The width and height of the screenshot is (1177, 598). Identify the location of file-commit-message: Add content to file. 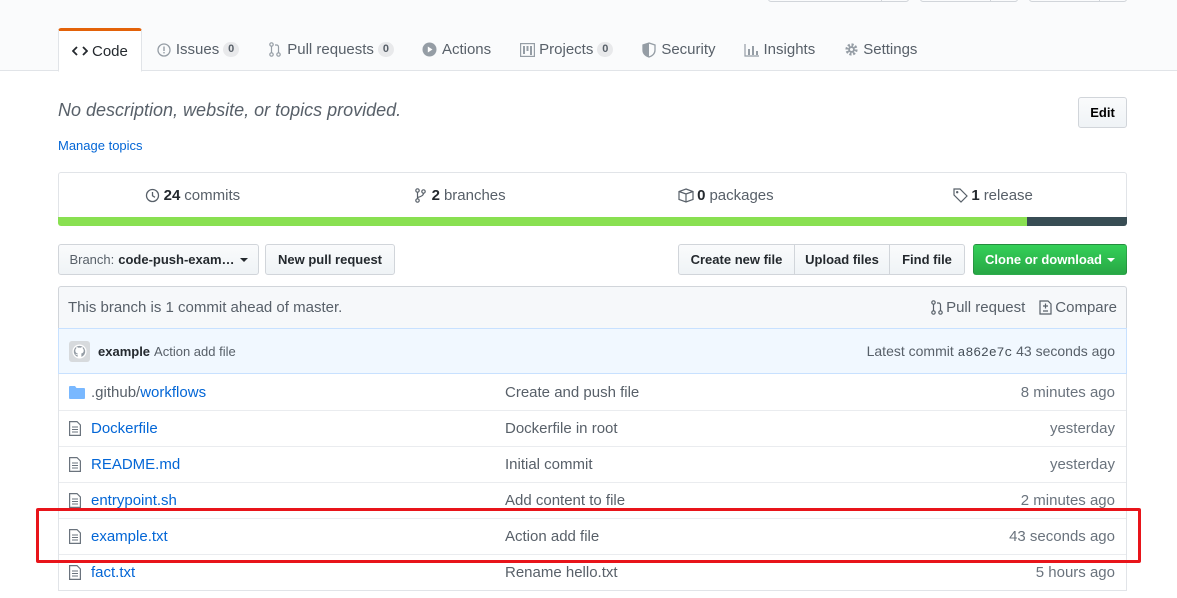
(715, 500).